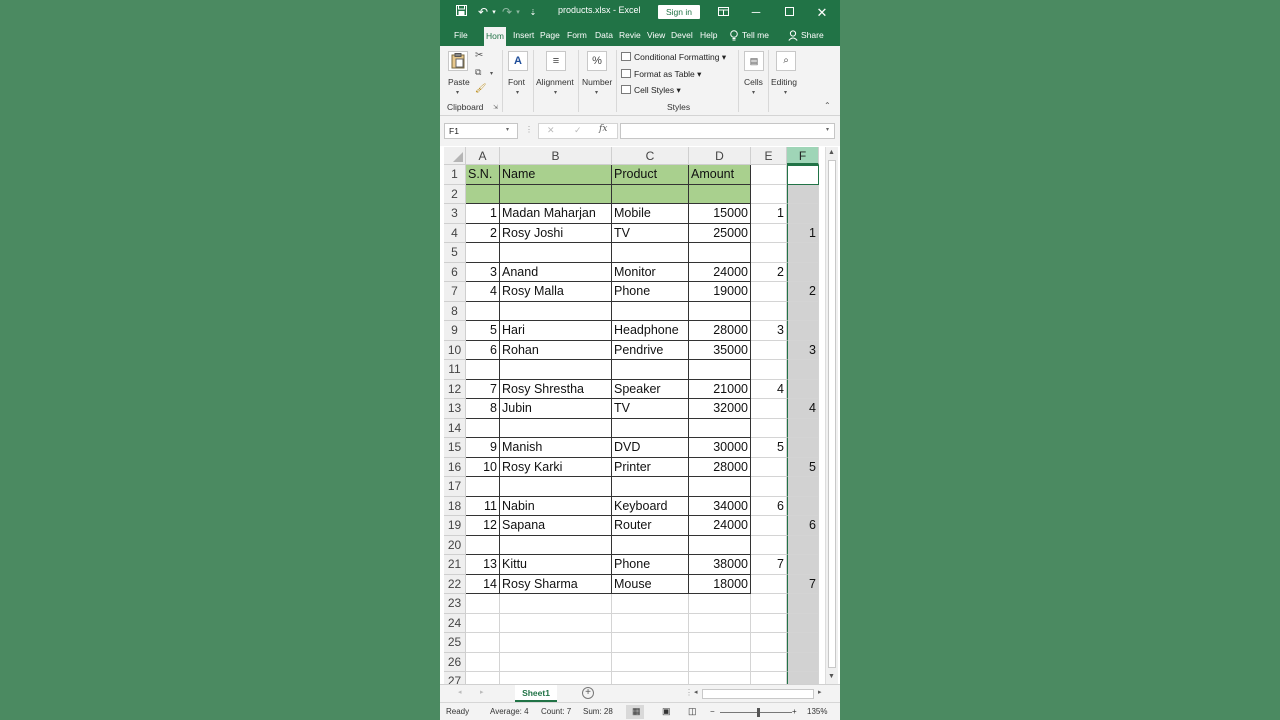 This screenshot has width=1280, height=720. I want to click on column-header-d: D, so click(720, 156).